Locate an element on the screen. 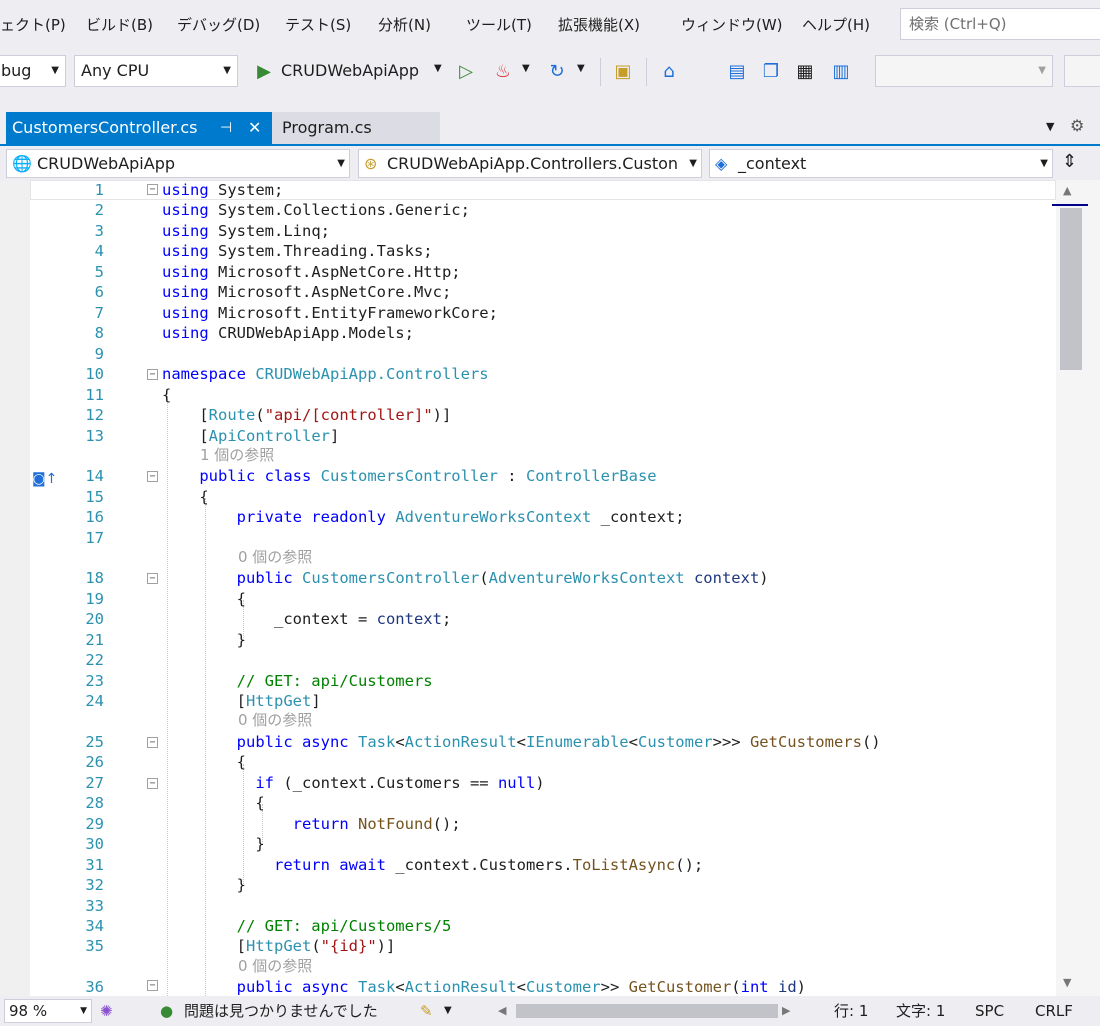 Image resolution: width=1100 pixels, height=1026 pixels. platform-combo: Any CPU ▼ is located at coordinates (156, 71).